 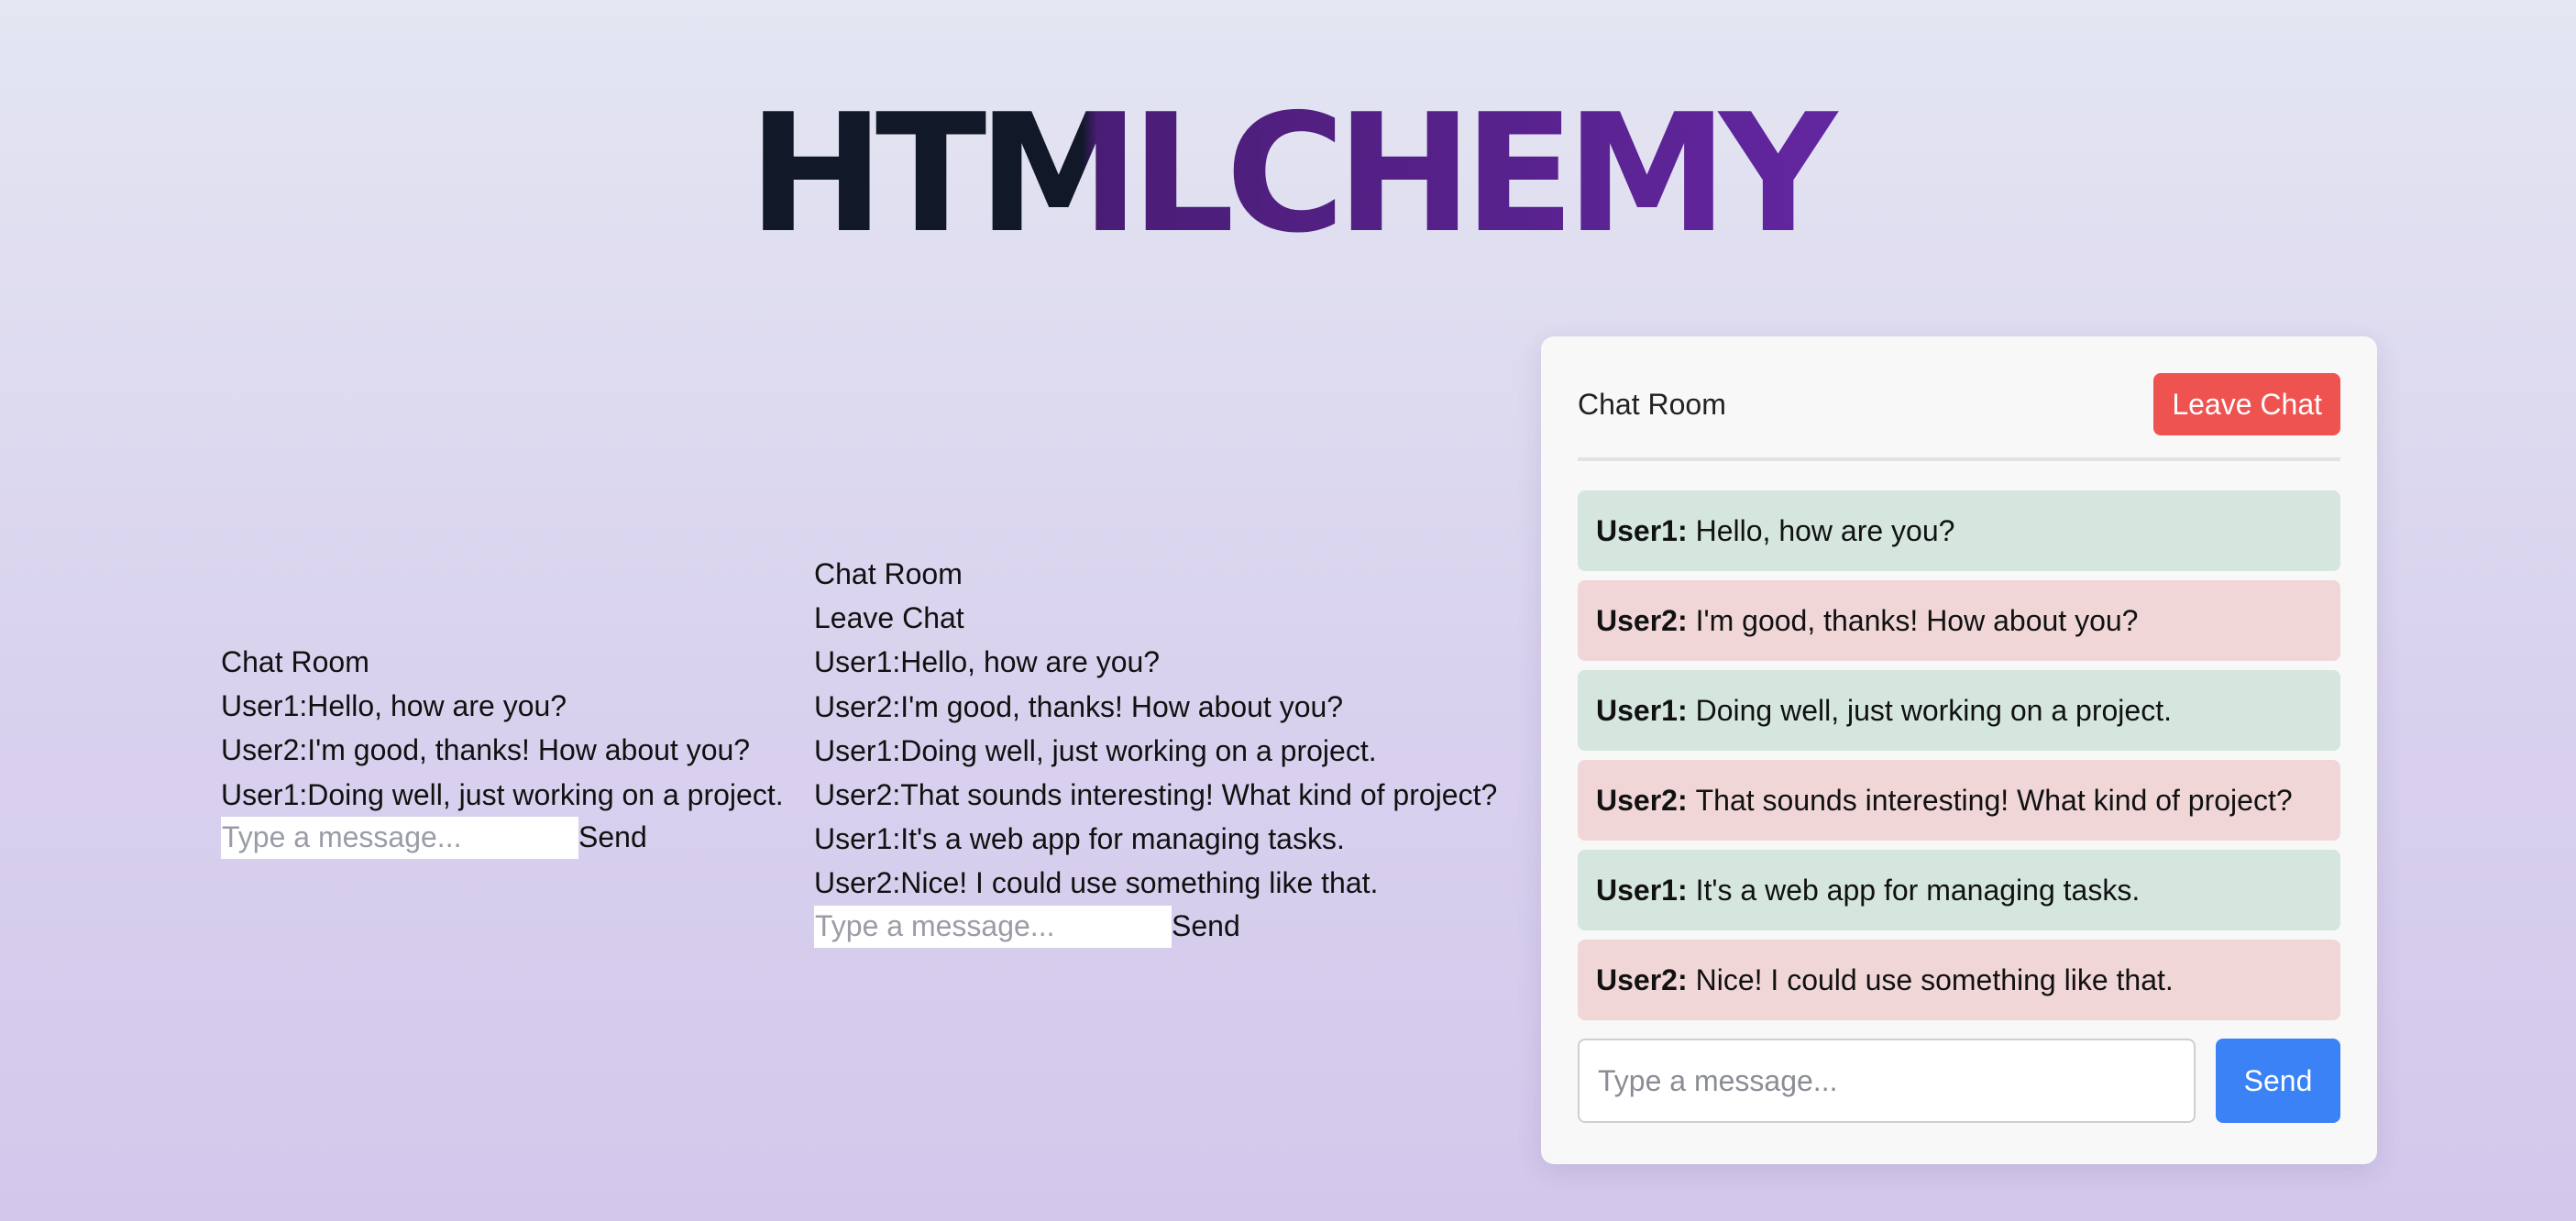 What do you see at coordinates (1079, 839) in the screenshot?
I see `plain-message: User1:It's a web app for managing tasks.` at bounding box center [1079, 839].